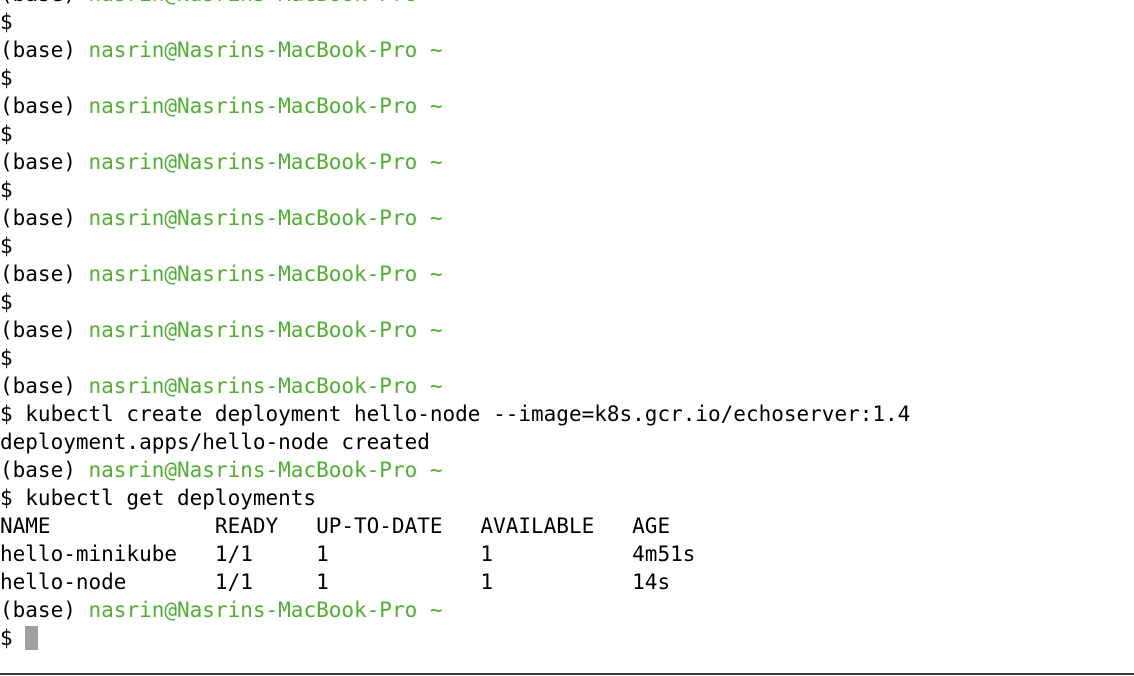 This screenshot has width=1134, height=676. I want to click on window-bottom-border, so click(567, 674).